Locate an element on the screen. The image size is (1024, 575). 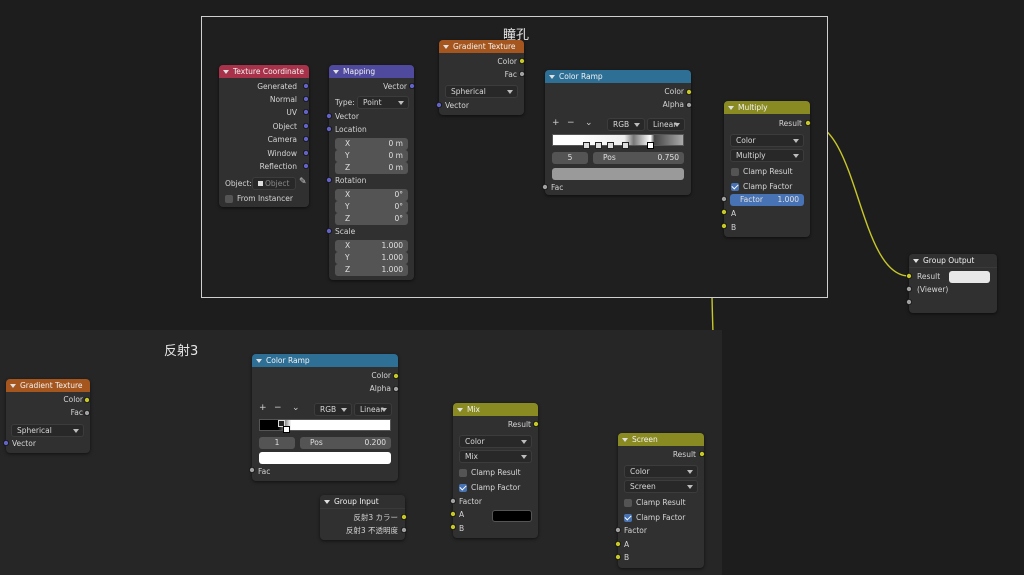
input-location: Location is located at coordinates (351, 129).